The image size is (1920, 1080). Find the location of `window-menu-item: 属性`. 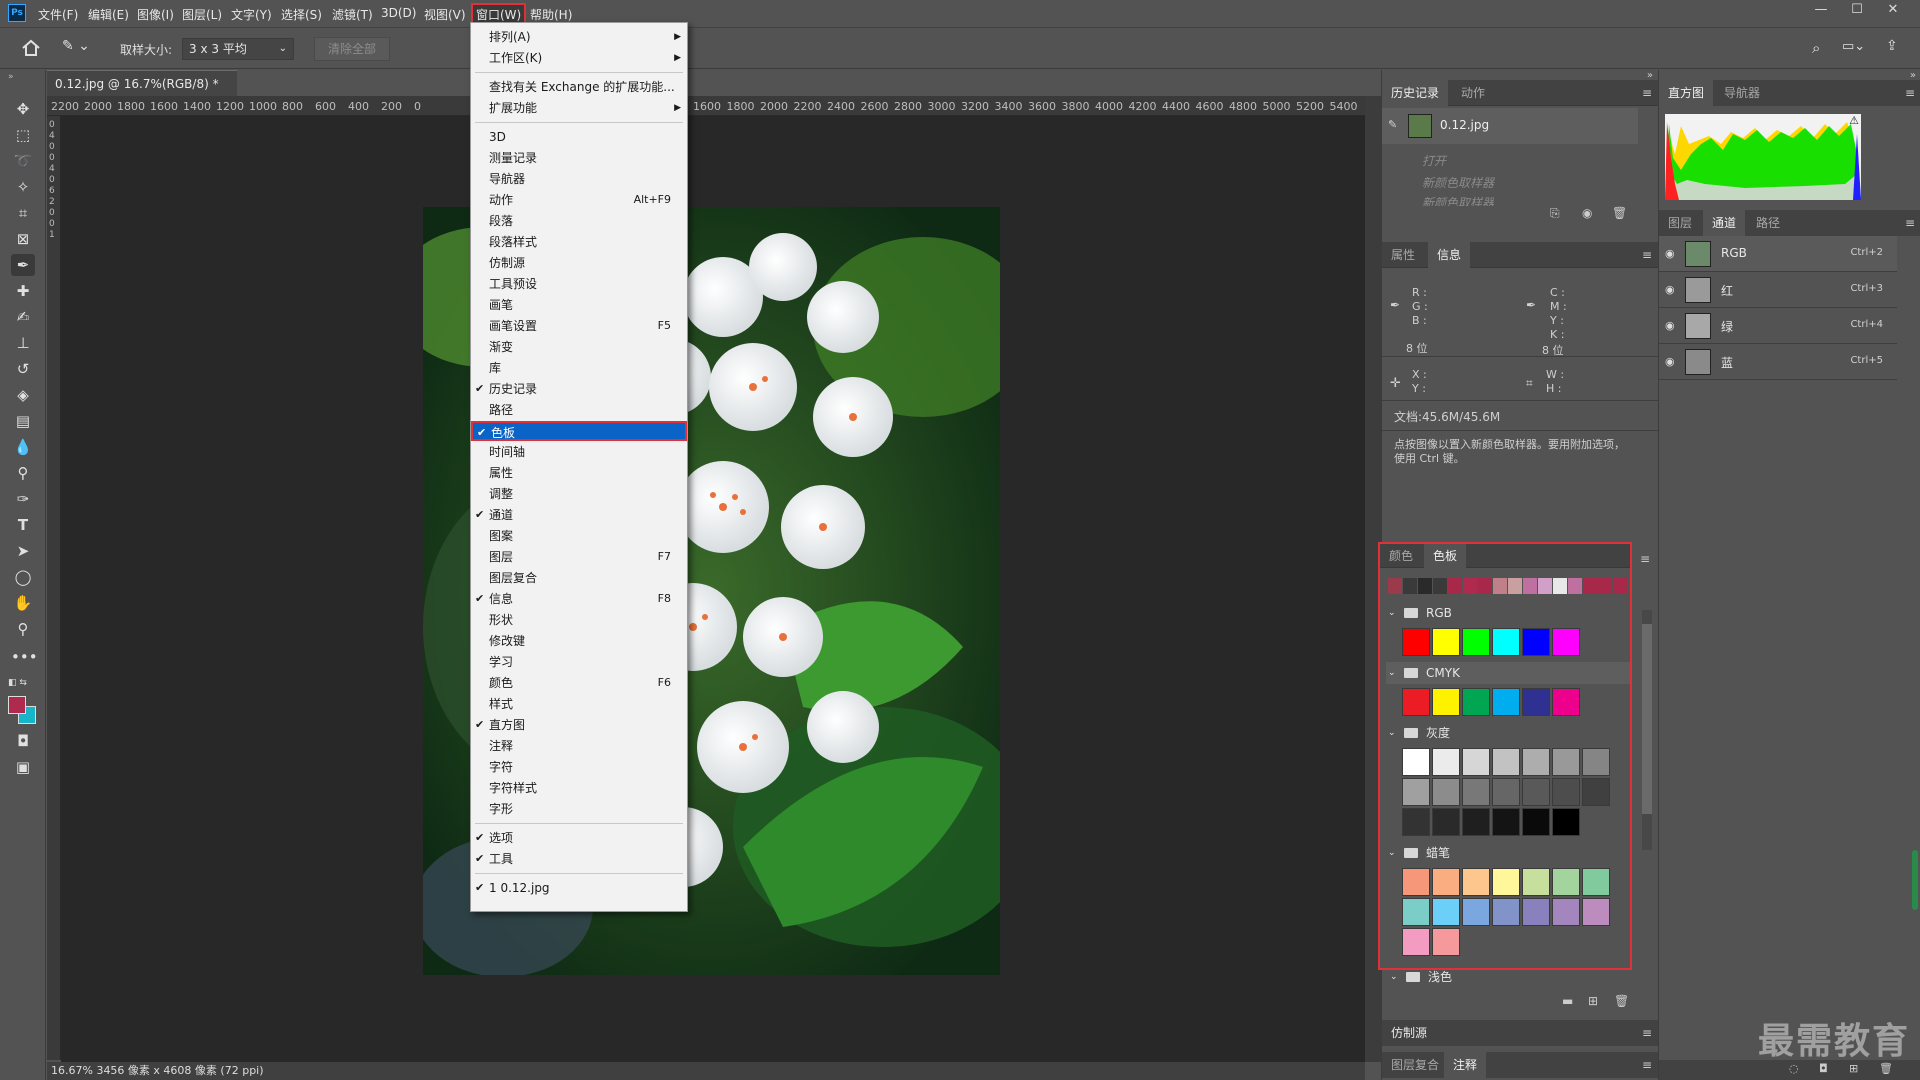

window-menu-item: 属性 is located at coordinates (579, 473).